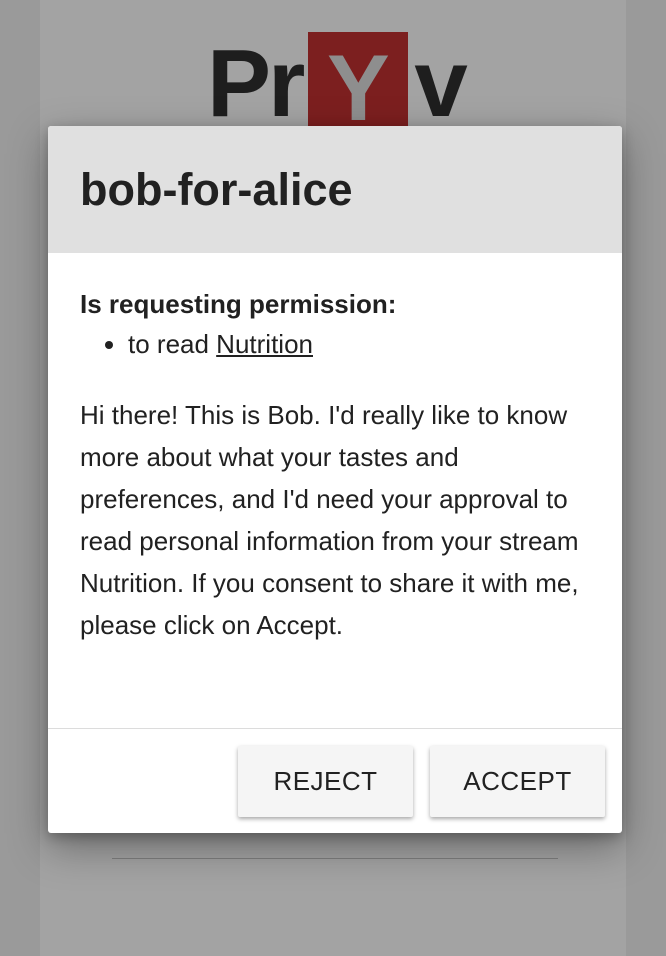  Describe the element at coordinates (216, 189) in the screenshot. I see `dialog-title: bob-for-alice` at that location.